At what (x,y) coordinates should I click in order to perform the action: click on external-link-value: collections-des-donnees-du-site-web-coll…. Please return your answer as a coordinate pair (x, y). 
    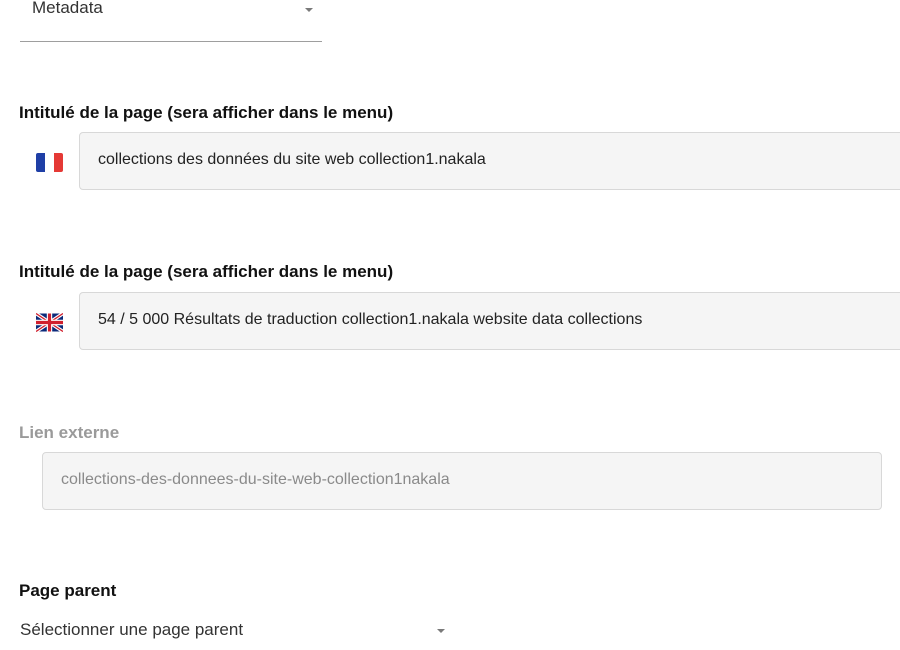
    Looking at the image, I should click on (255, 479).